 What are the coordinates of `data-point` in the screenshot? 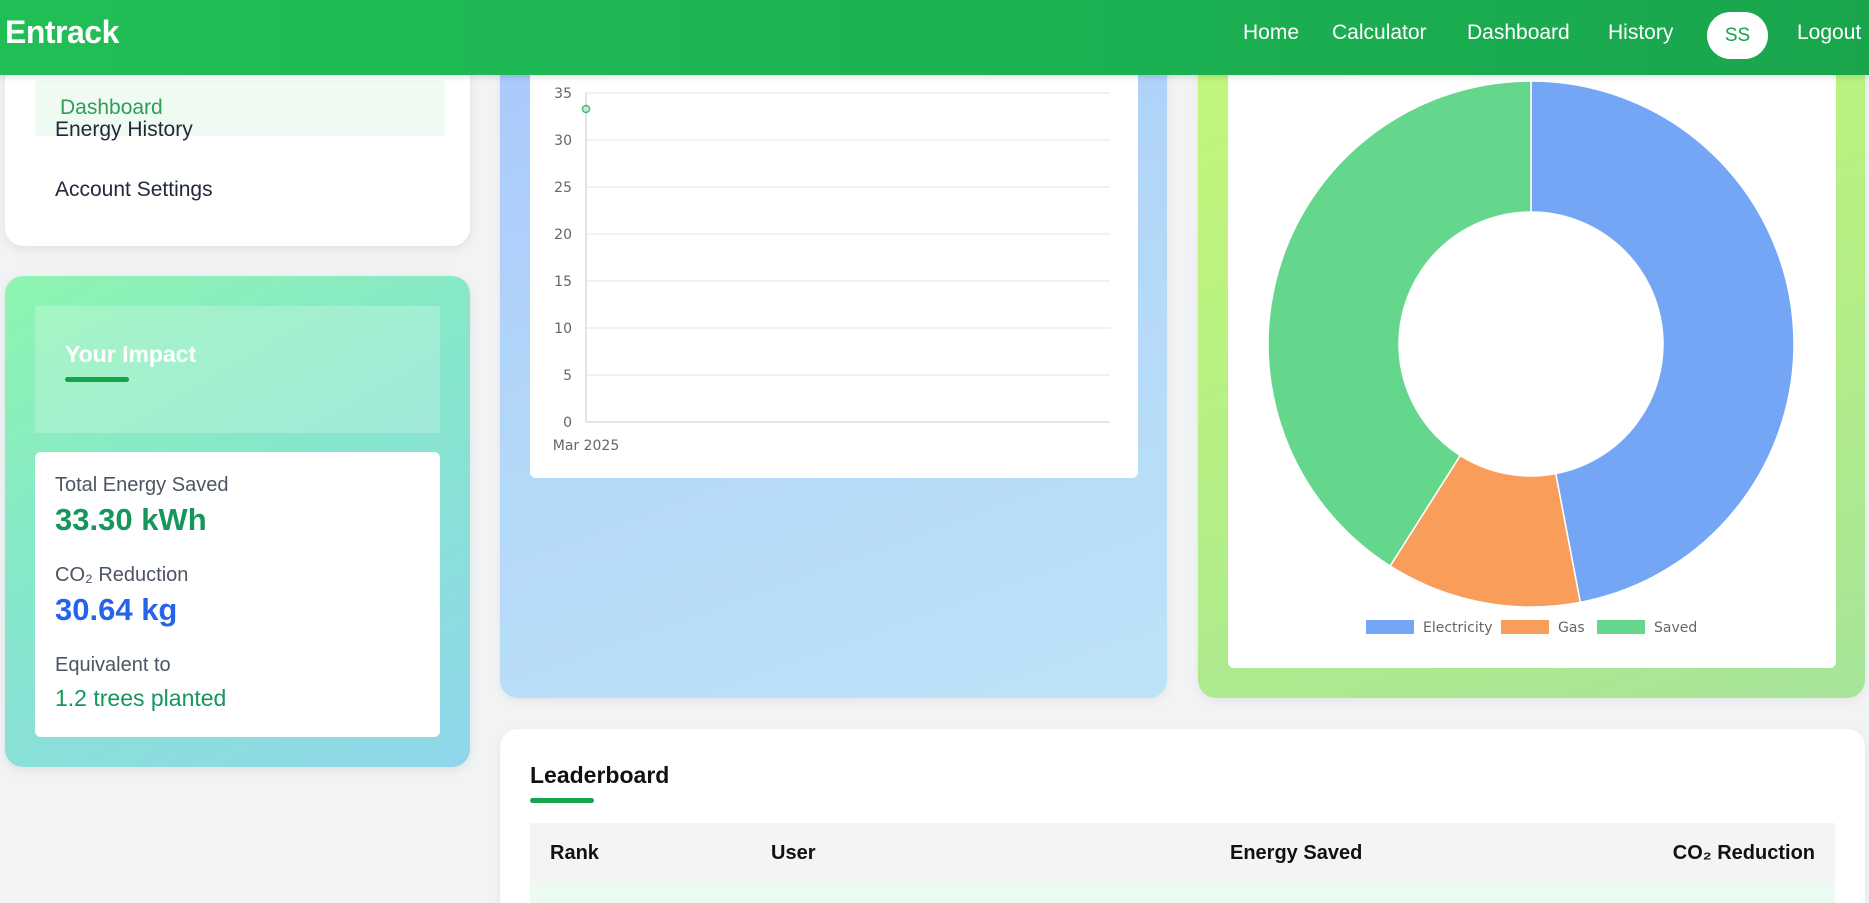 It's located at (586, 109).